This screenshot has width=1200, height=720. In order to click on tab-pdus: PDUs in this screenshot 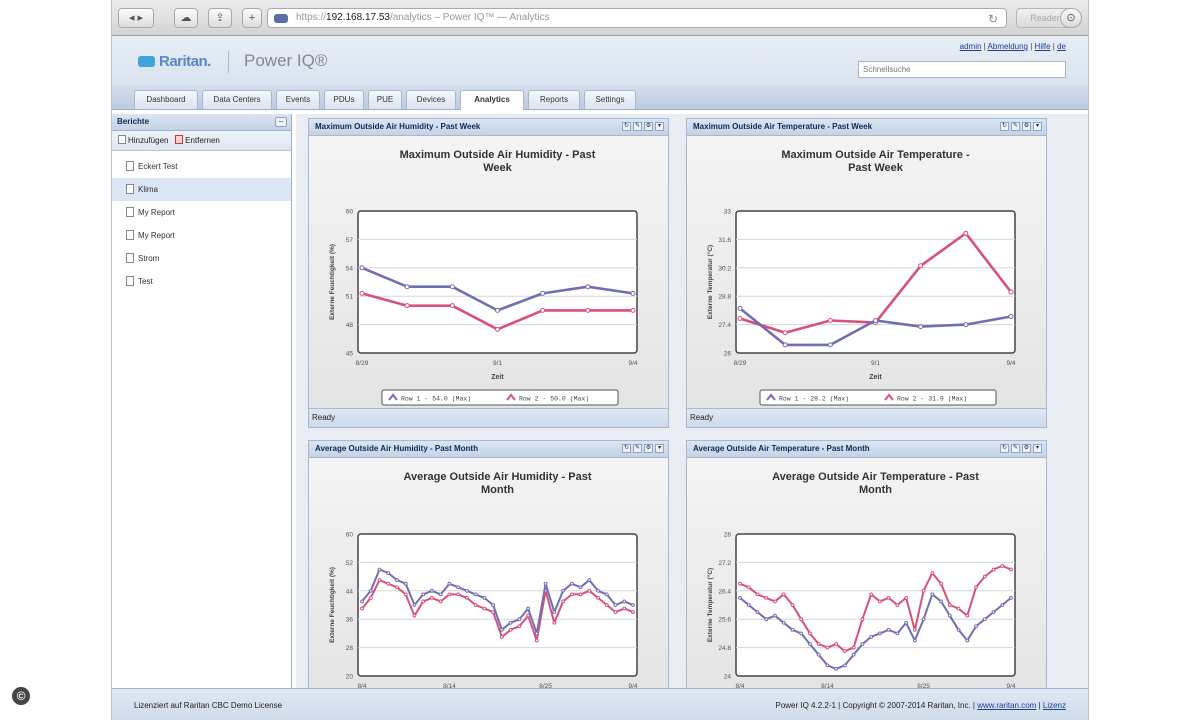, I will do `click(344, 99)`.